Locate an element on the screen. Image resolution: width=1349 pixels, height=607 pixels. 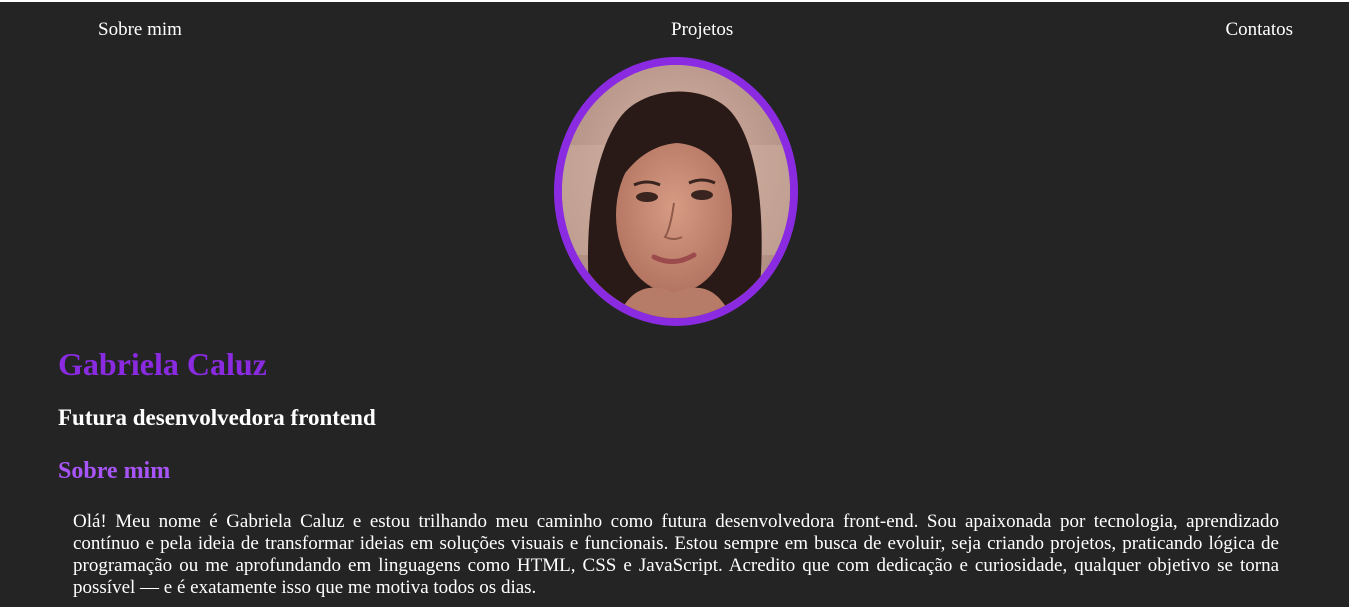
profile-avatar is located at coordinates (676, 191).